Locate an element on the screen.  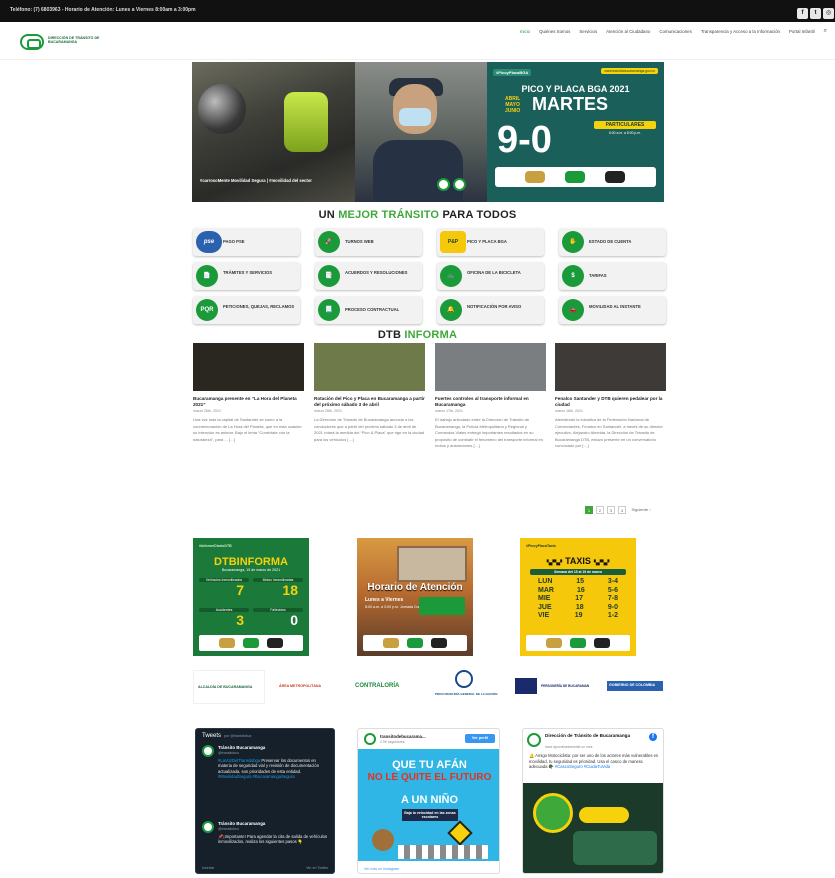
service-card: P&P PICO Y PLACA BGA is located at coordinates (490, 242).